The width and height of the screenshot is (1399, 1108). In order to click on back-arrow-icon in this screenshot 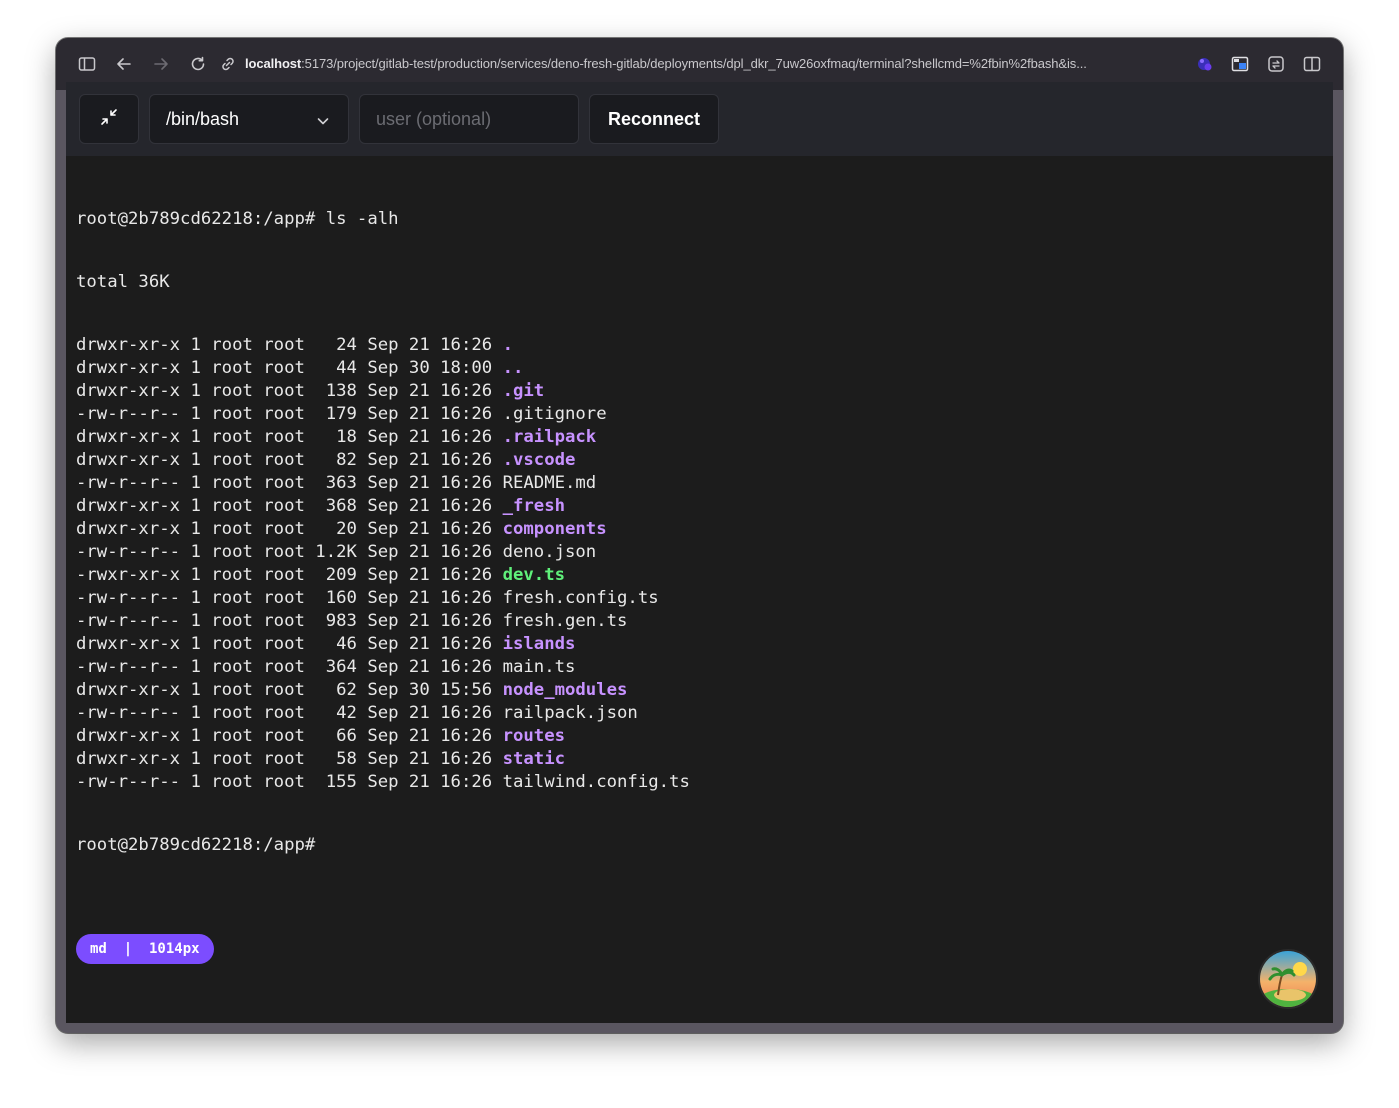, I will do `click(124, 64)`.